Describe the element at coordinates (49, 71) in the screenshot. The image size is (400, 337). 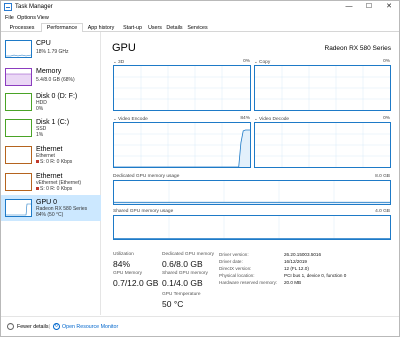
I see `sidebar-item-label: Memory` at that location.